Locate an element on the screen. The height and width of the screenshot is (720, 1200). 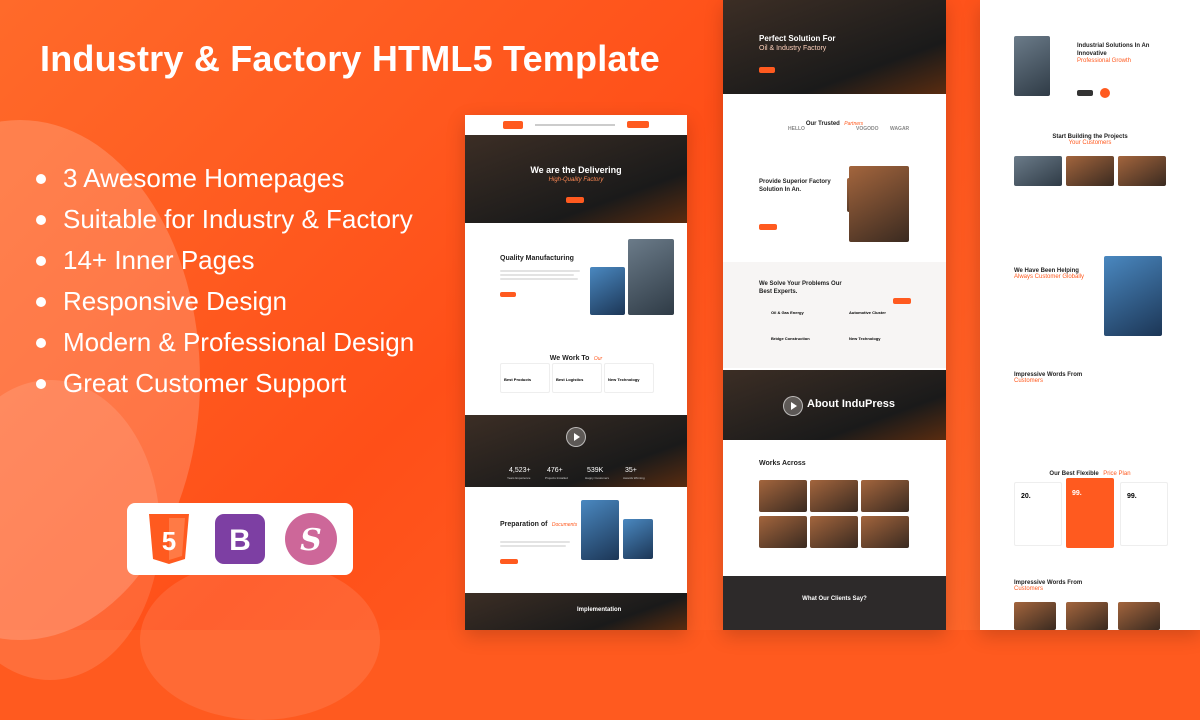
html5-icon: 5 is located at coordinates (169, 539).